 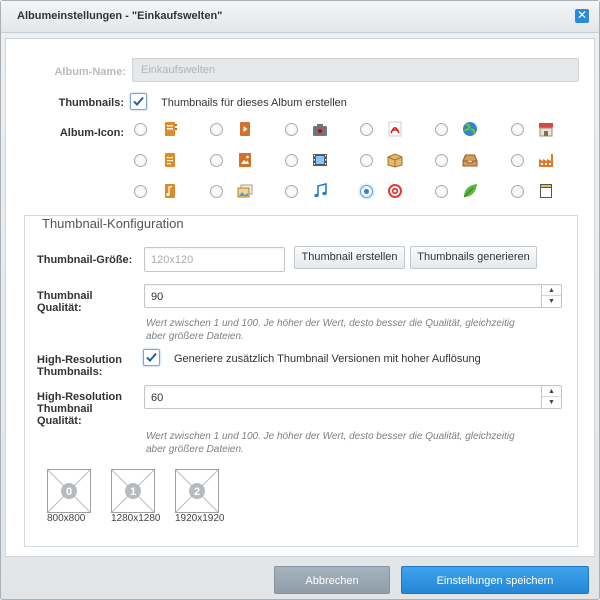 I want to click on target-icon, so click(x=395, y=191).